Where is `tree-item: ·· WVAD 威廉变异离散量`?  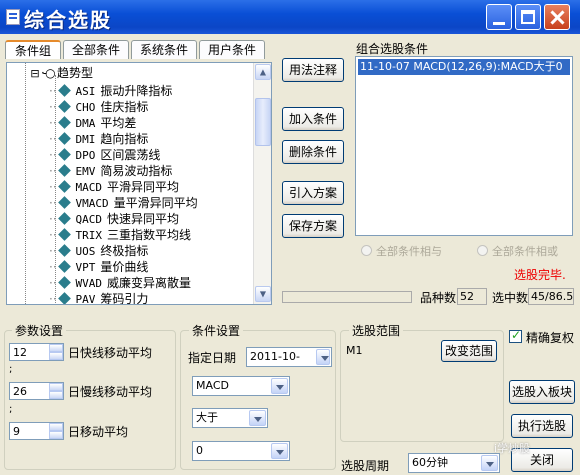 tree-item: ·· WVAD 威廉变异离散量 is located at coordinates (120, 283).